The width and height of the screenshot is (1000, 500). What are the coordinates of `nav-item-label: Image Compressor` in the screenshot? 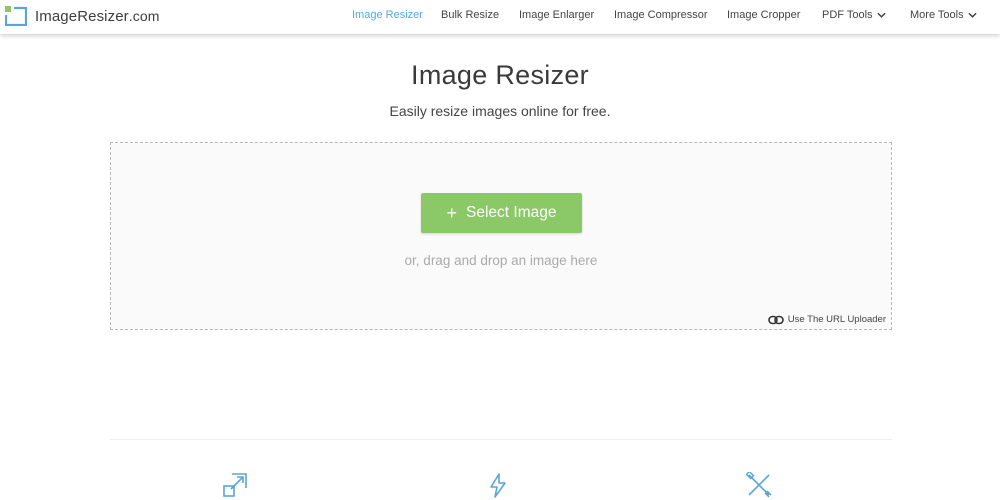 It's located at (661, 15).